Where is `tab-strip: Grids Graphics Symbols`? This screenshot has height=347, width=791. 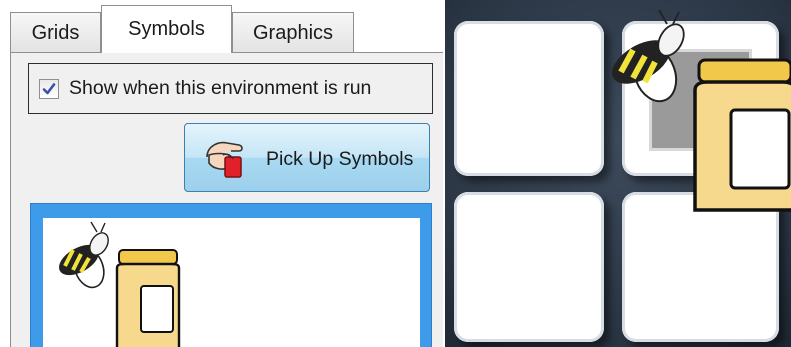 tab-strip: Grids Graphics Symbols is located at coordinates (221, 26).